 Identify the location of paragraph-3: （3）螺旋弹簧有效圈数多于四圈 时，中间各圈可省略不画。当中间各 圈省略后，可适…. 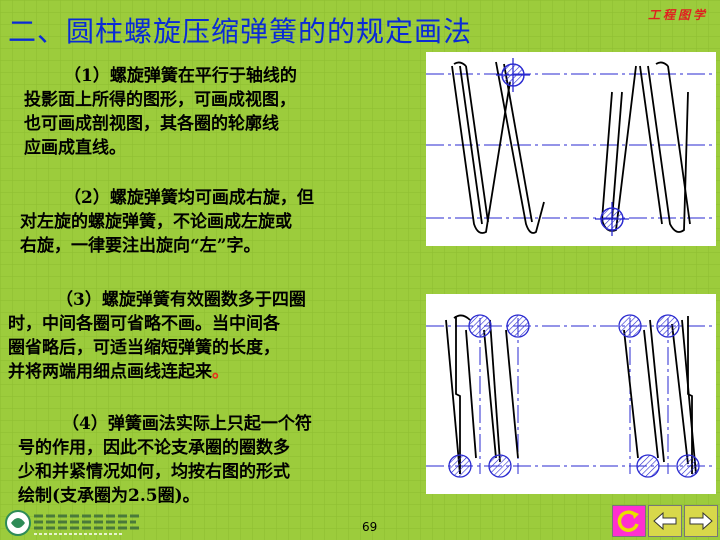
(213, 336).